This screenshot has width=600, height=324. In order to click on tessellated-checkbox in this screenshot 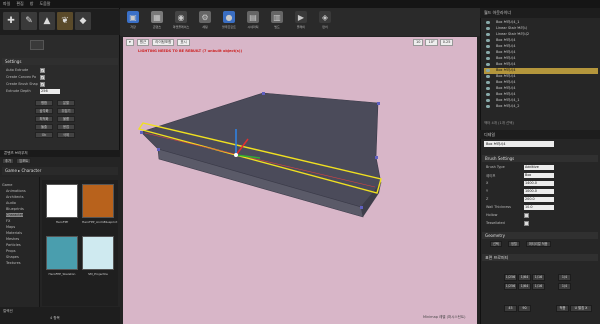, I will do `click(526, 223)`.